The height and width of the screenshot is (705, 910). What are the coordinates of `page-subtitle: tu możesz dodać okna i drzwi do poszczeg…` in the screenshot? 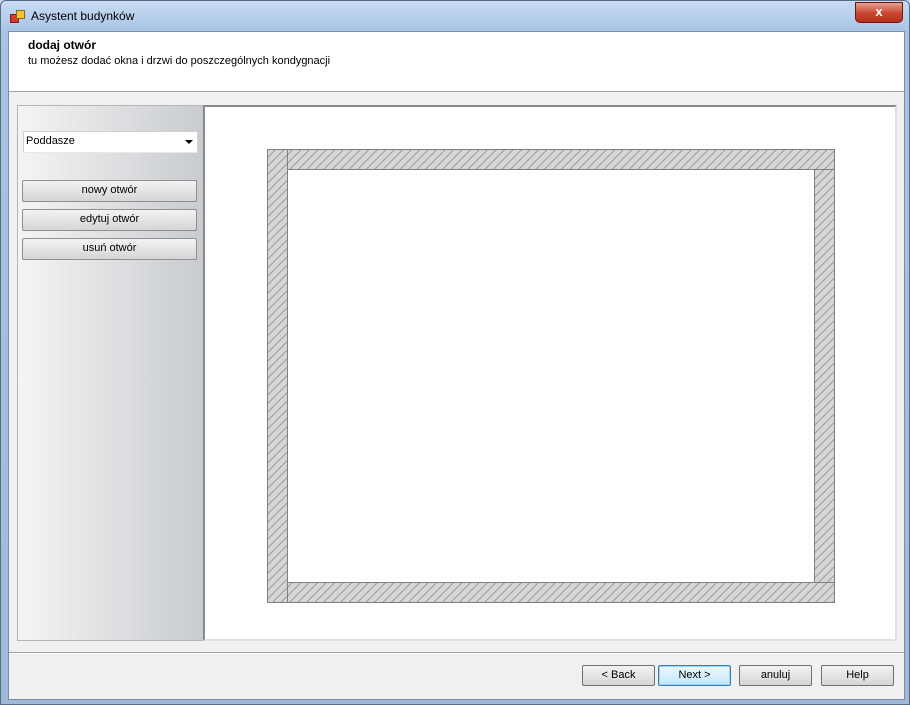 It's located at (179, 61).